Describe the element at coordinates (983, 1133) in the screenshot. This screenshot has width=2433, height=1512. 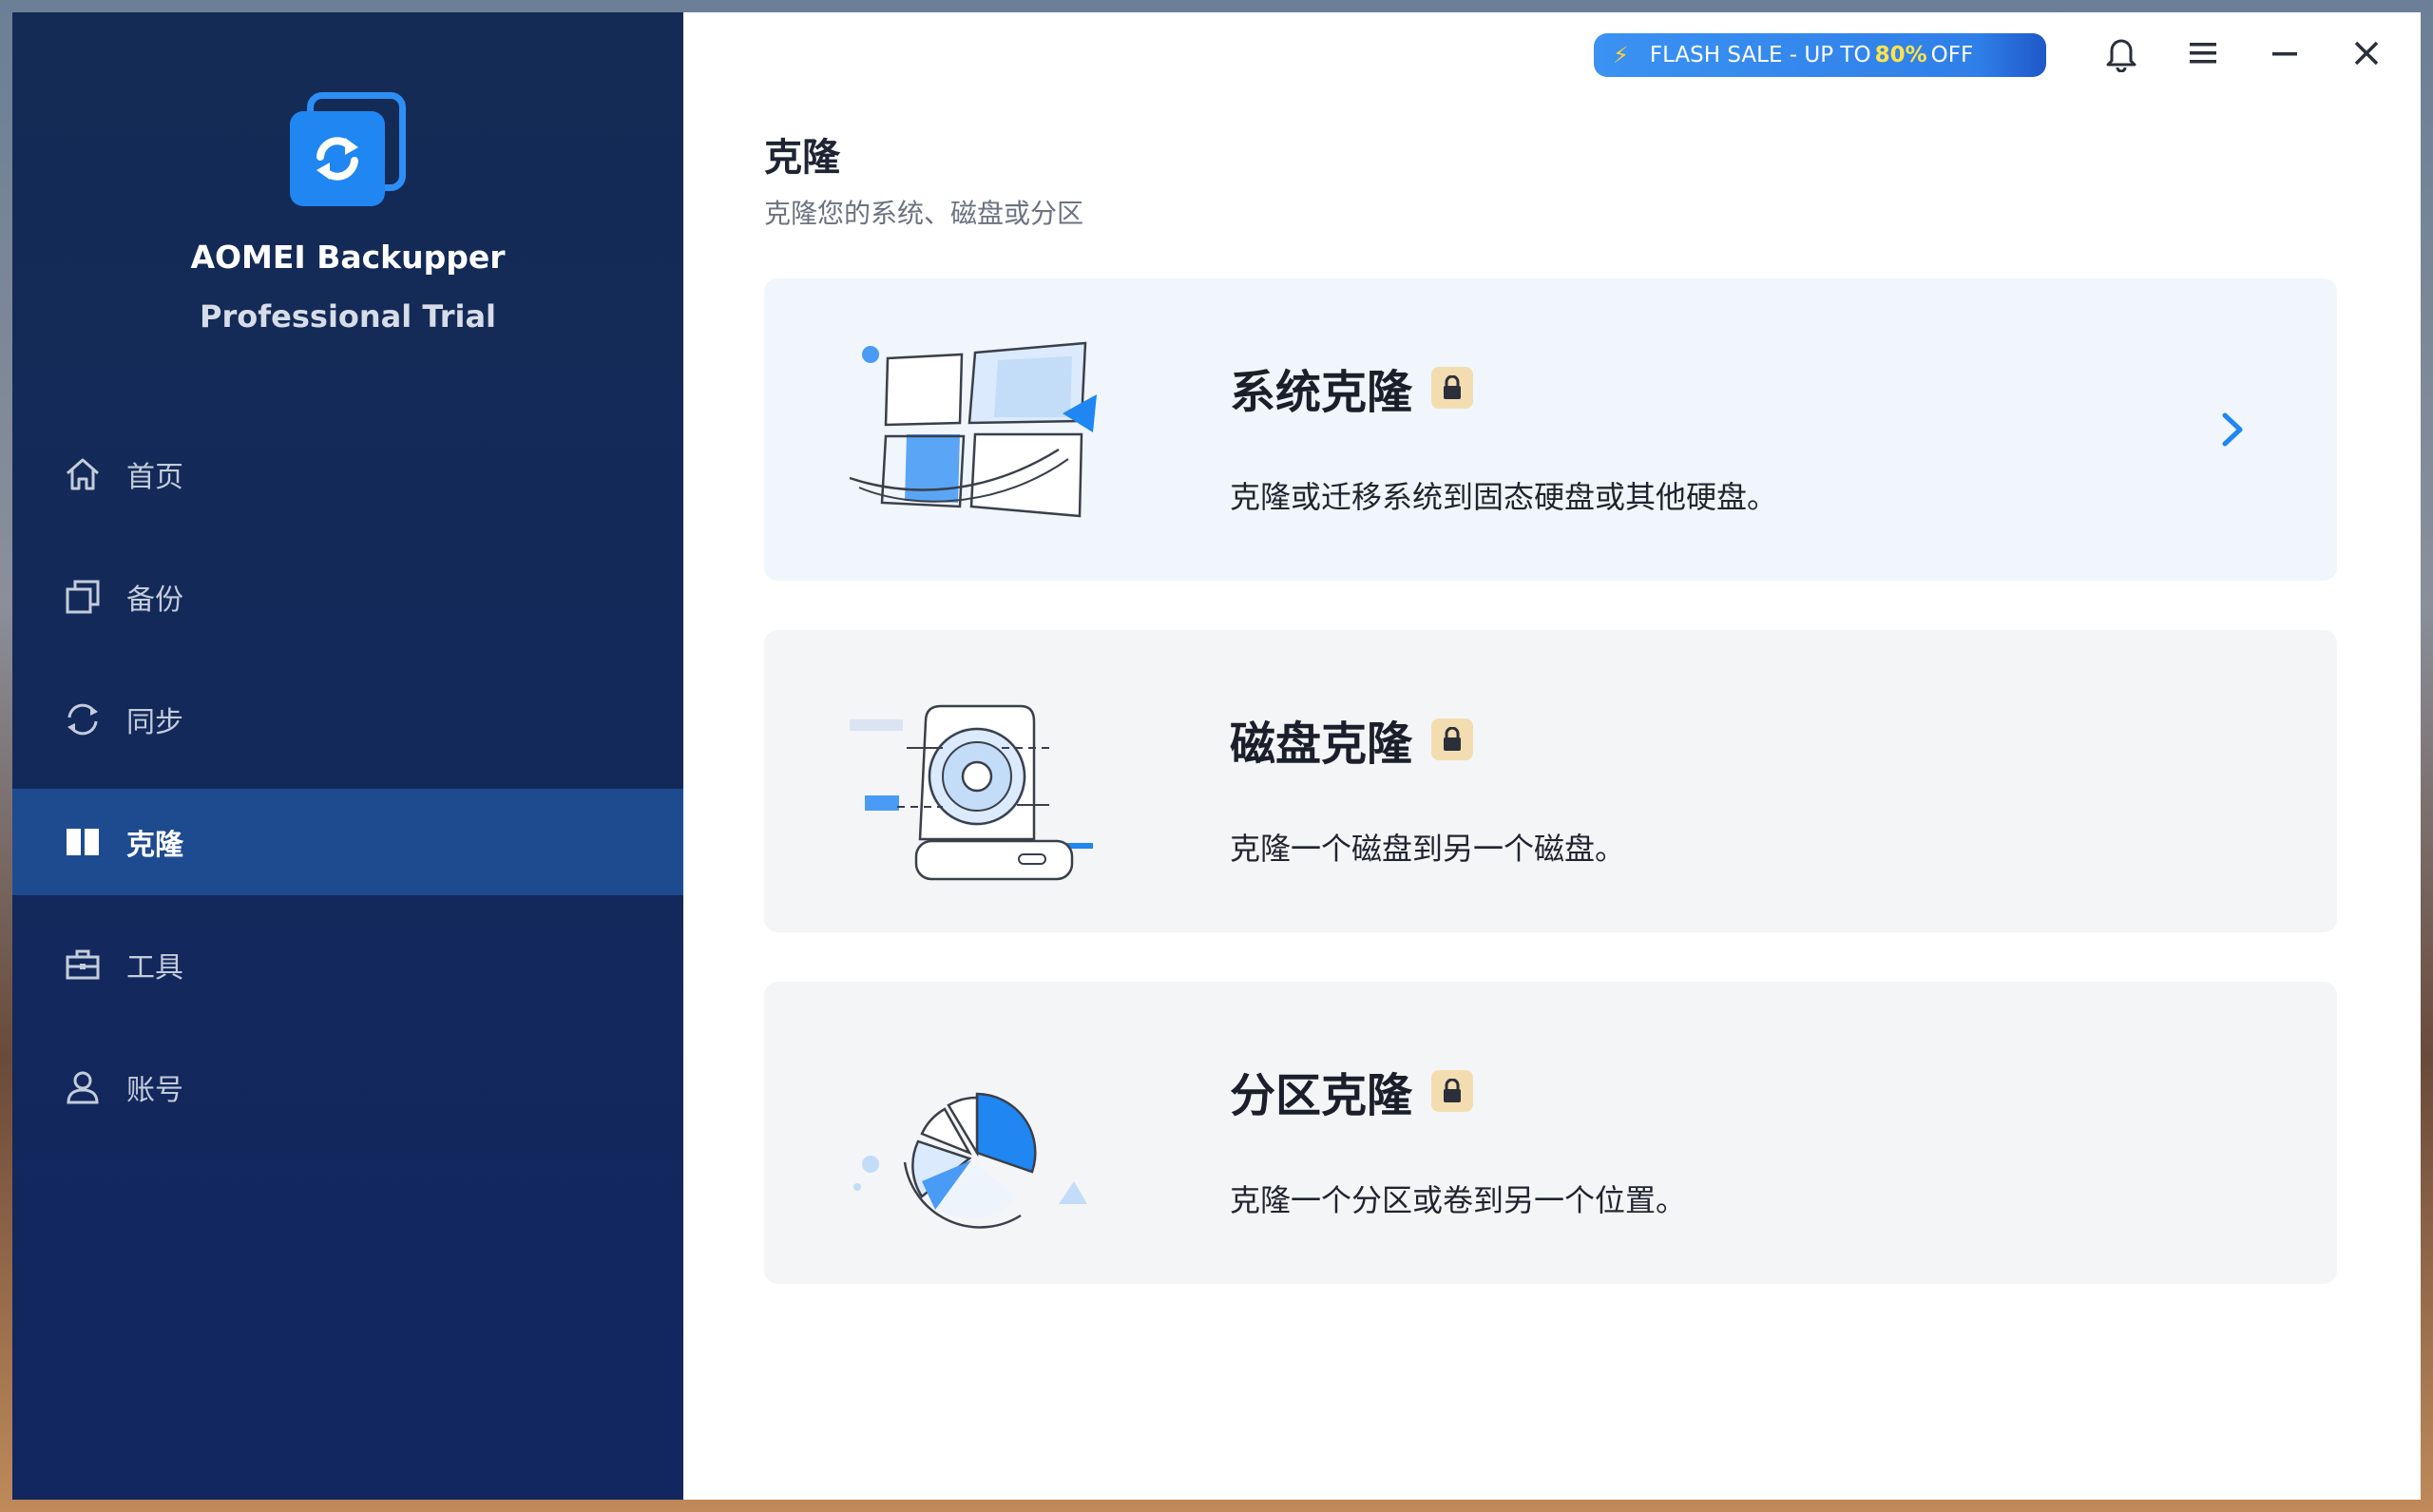
I see `partition-clone-illustration-icon` at that location.